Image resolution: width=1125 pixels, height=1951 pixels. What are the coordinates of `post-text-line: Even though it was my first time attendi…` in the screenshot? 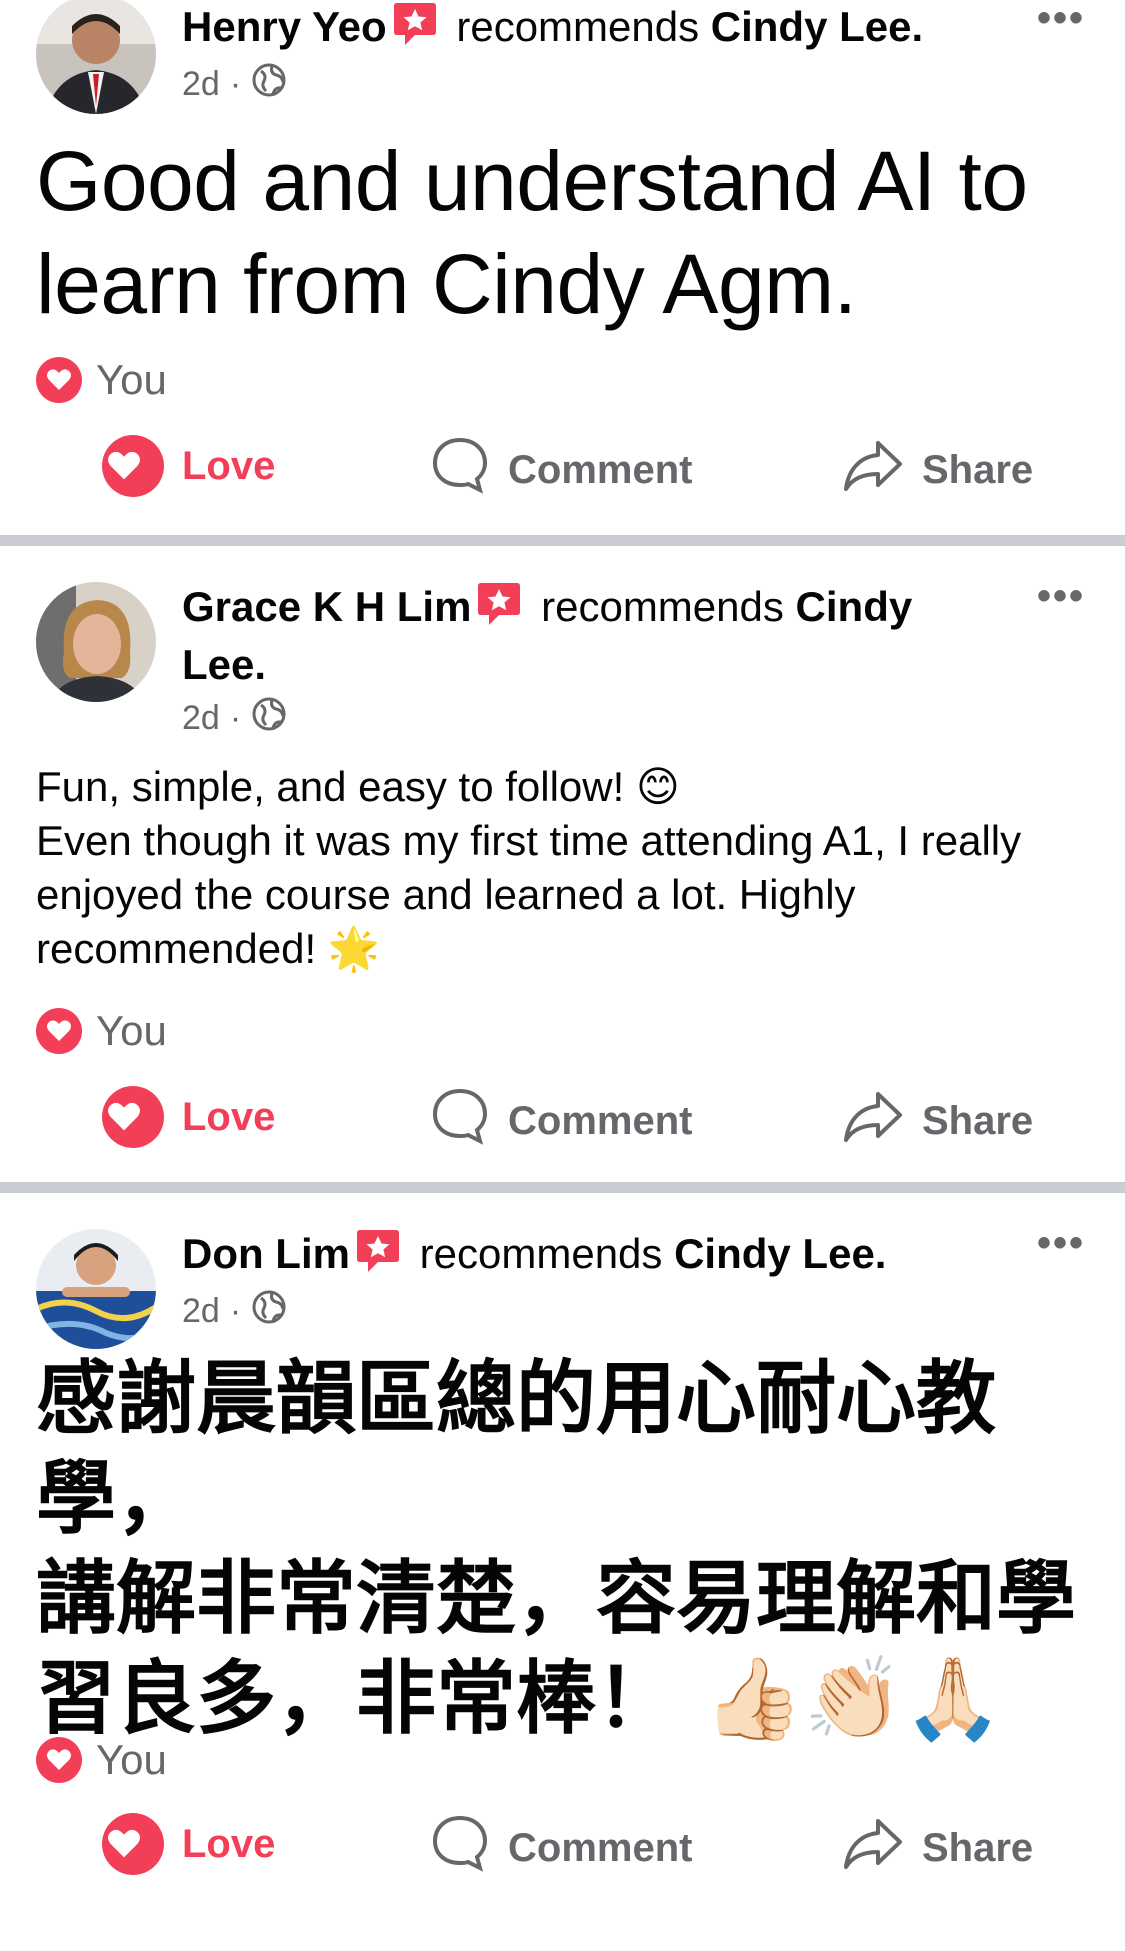 It's located at (529, 894).